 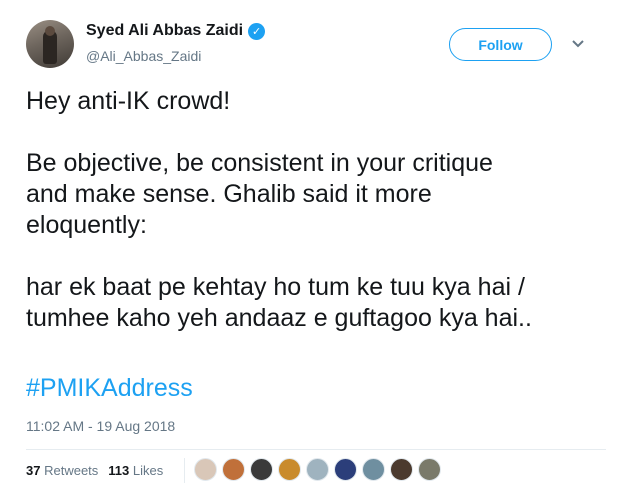 What do you see at coordinates (148, 470) in the screenshot?
I see `likes-label: Likes` at bounding box center [148, 470].